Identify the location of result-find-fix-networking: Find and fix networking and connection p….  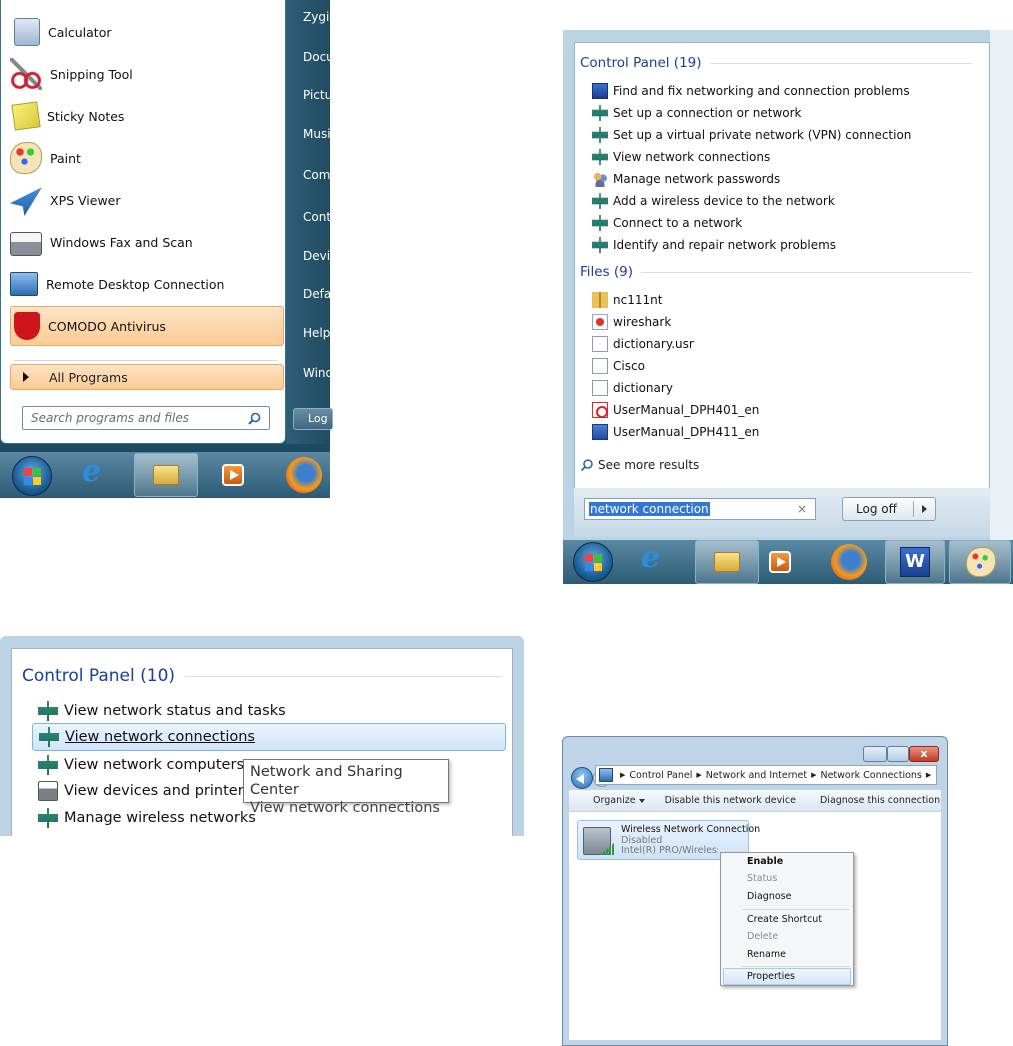
(751, 91).